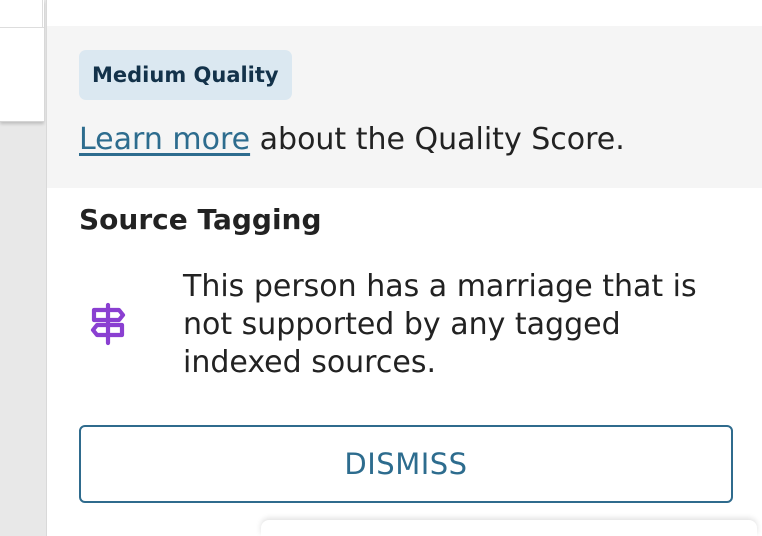  I want to click on source-tagging-title: Source Tagging, so click(200, 219).